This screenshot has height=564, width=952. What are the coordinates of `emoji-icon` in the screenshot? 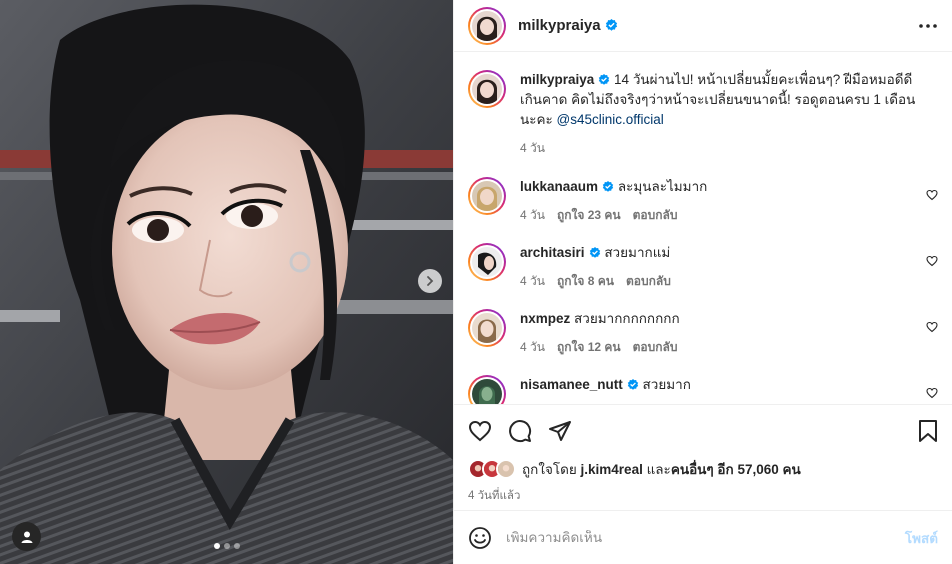 It's located at (480, 537).